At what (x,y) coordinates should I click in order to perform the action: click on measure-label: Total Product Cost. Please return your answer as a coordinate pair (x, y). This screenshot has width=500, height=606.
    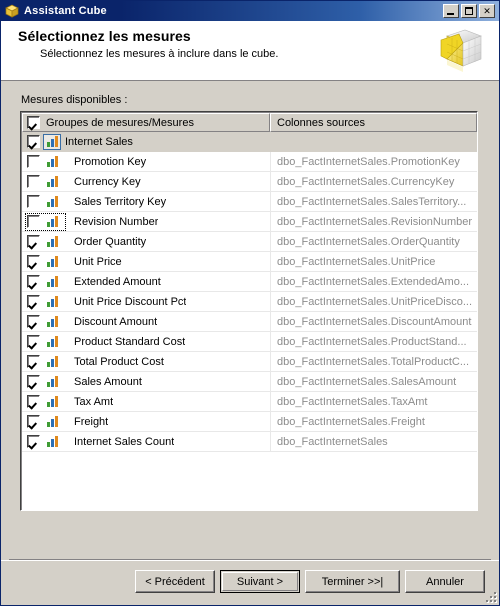
    Looking at the image, I should click on (119, 361).